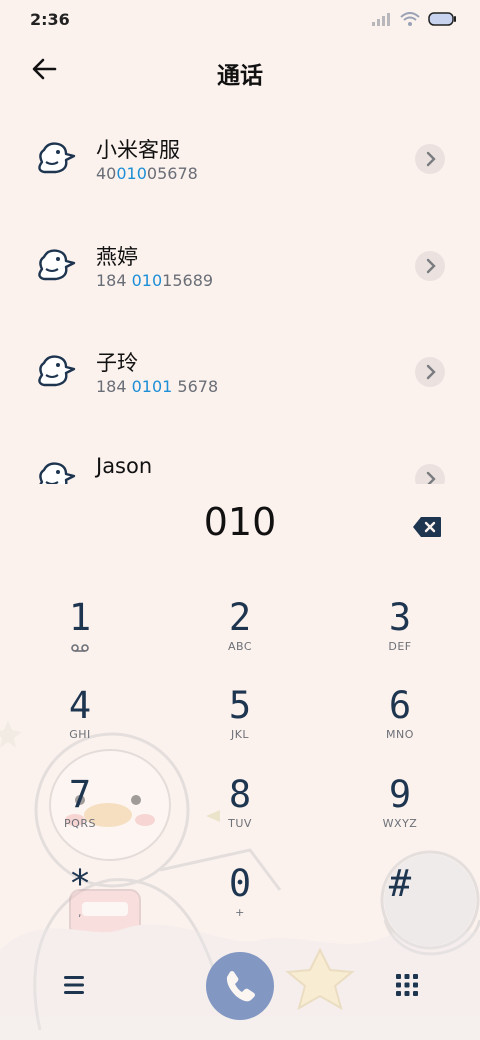  I want to click on battery-icon, so click(442, 19).